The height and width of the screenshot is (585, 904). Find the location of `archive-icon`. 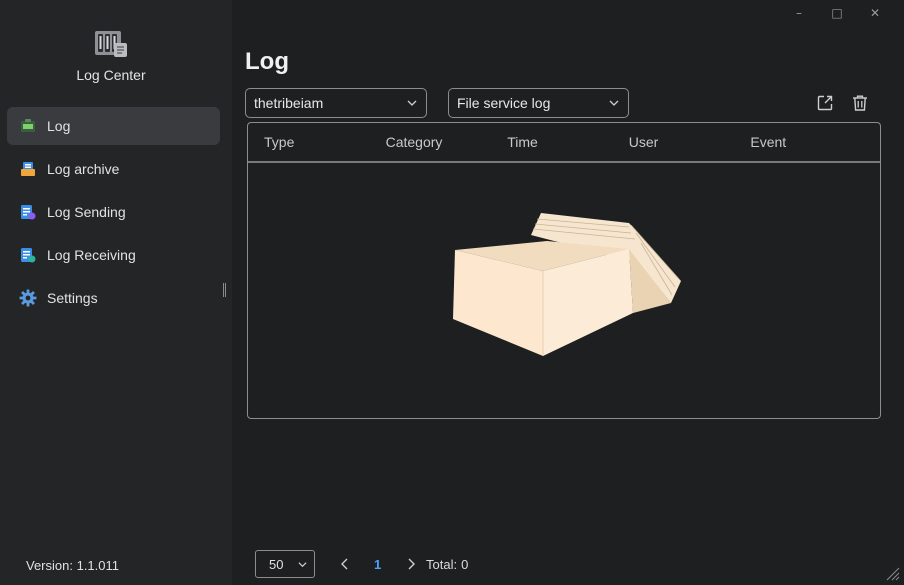

archive-icon is located at coordinates (28, 169).